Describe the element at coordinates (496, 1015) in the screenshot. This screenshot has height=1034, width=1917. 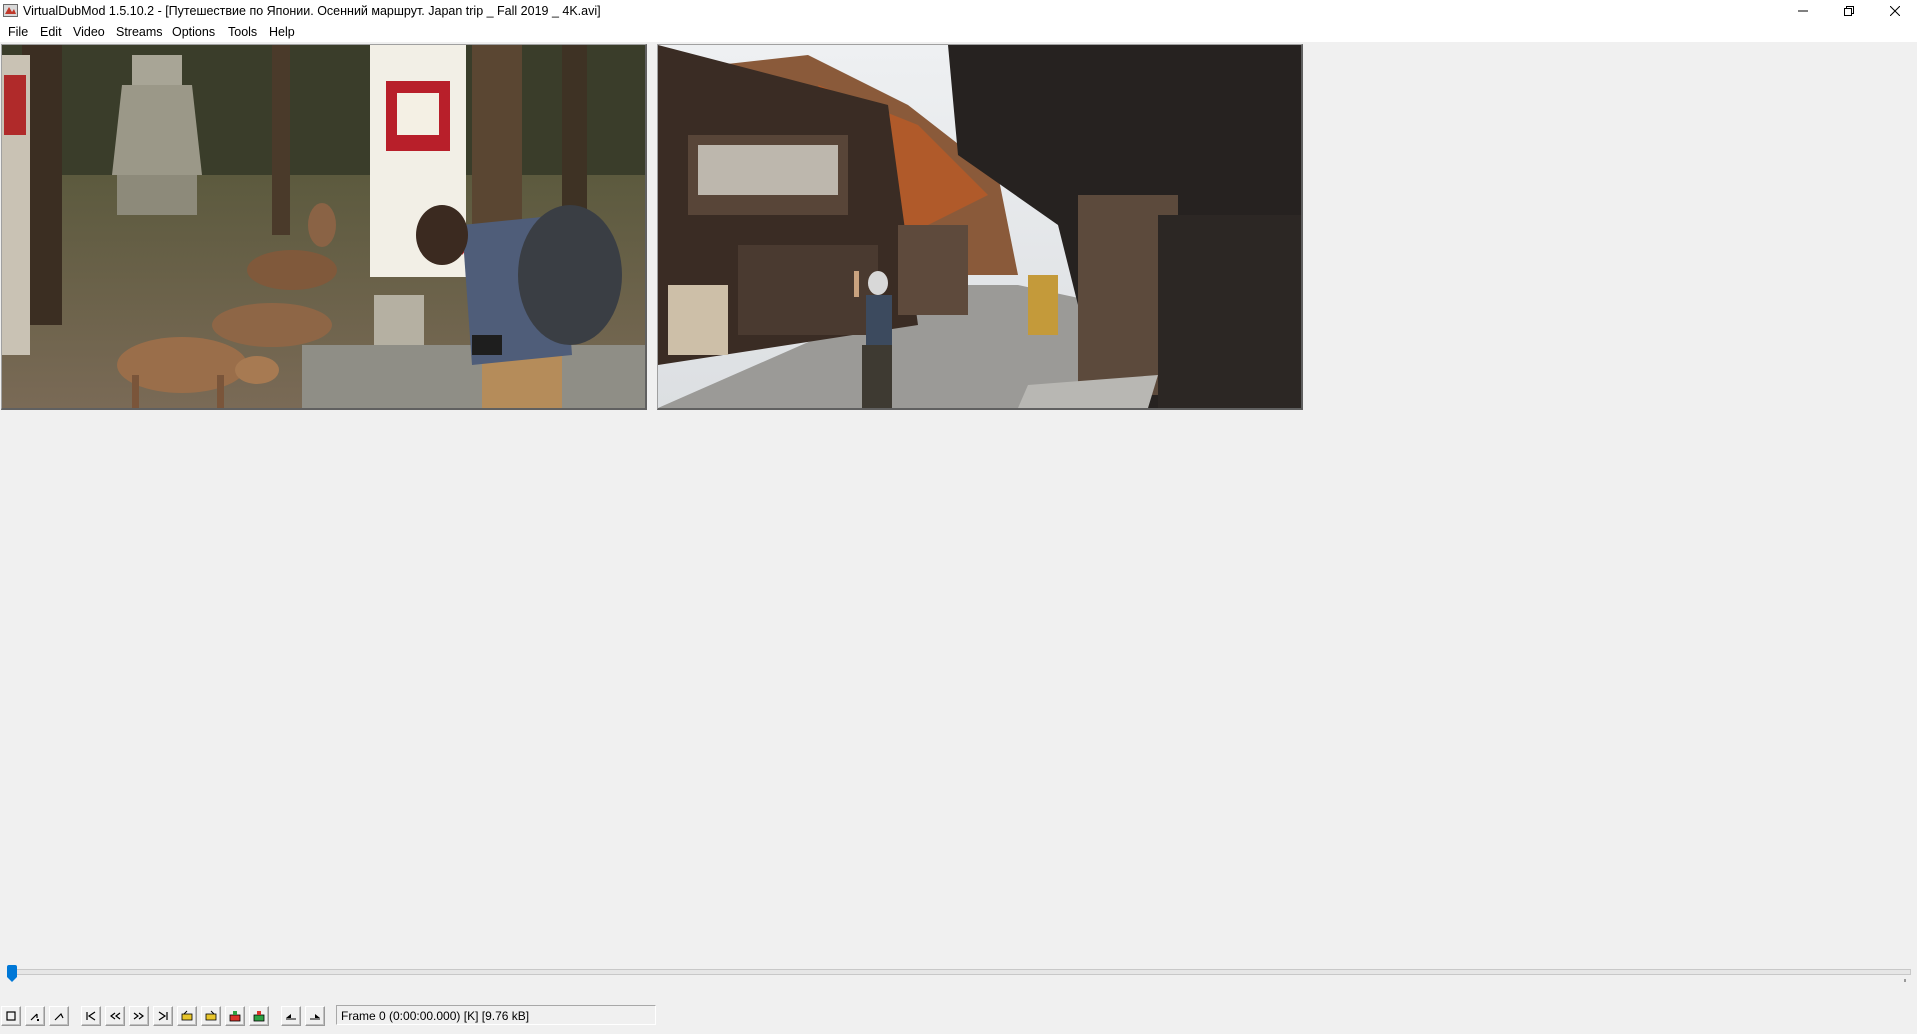
I see `frame-status-field: Frame 0 (0:00:00.000) [K] [9.76 kB]` at that location.